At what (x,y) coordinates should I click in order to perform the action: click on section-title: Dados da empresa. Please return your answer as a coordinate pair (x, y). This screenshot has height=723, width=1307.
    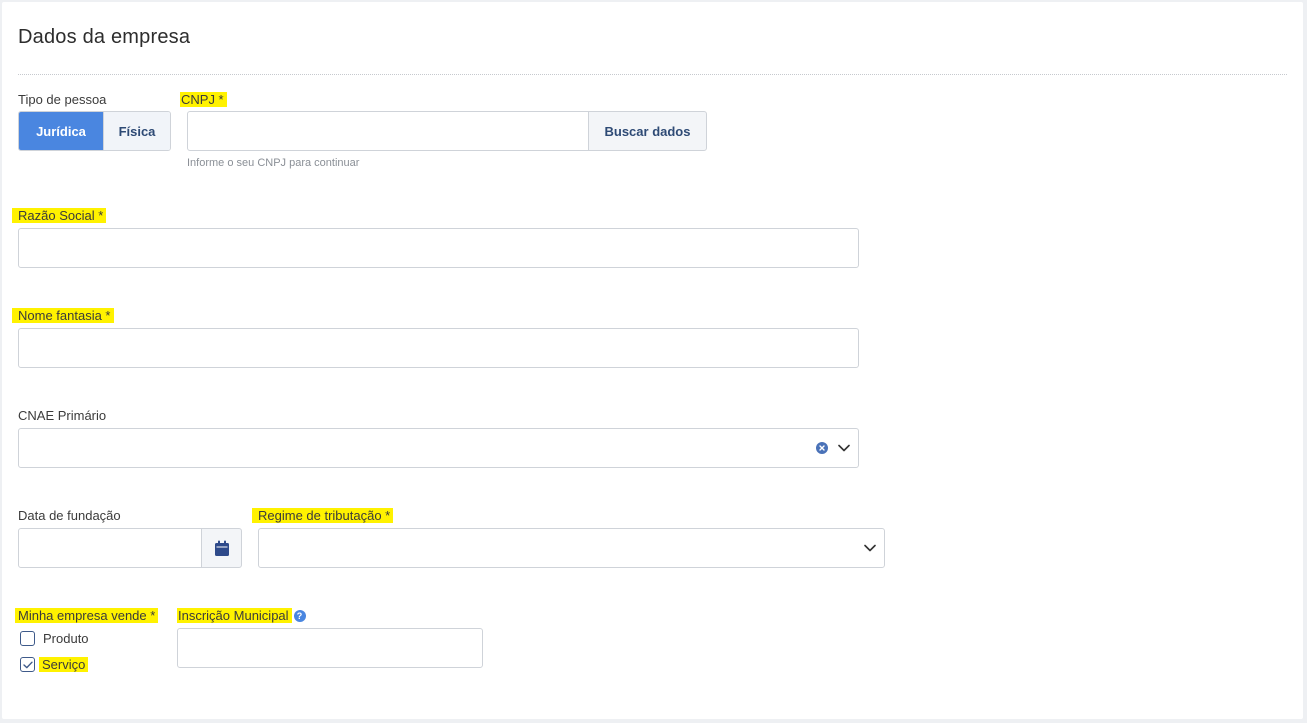
    Looking at the image, I should click on (104, 37).